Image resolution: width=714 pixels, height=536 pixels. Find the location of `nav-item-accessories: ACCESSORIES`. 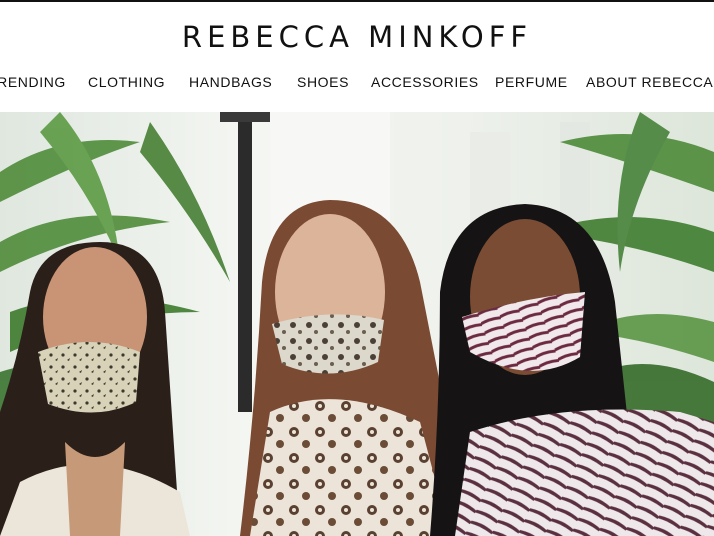

nav-item-accessories: ACCESSORIES is located at coordinates (425, 82).